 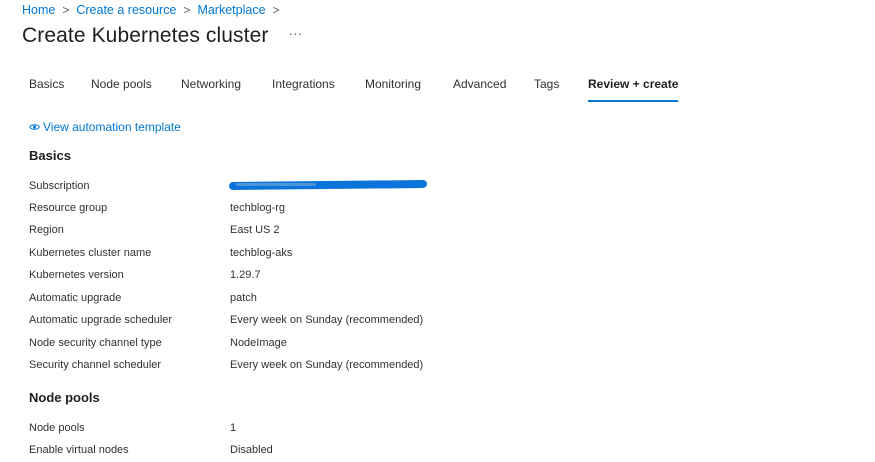 I want to click on view-automation-template-label: View automation template, so click(x=112, y=127).